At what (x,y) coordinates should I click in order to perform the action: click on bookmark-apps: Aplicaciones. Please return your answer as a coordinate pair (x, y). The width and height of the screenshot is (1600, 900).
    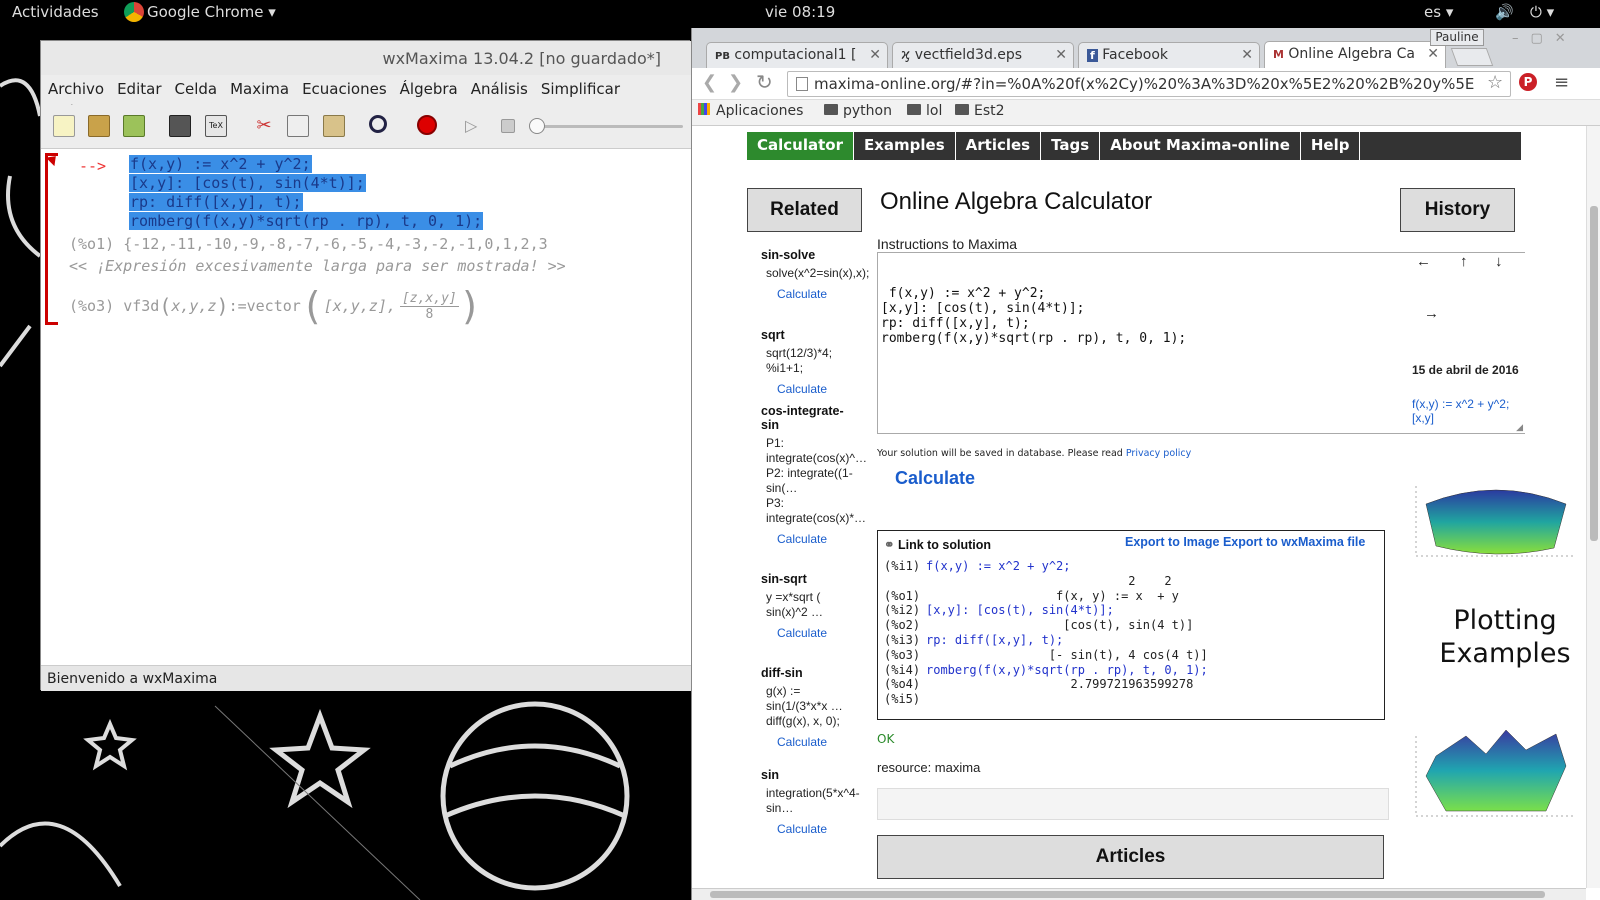
    Looking at the image, I should click on (750, 111).